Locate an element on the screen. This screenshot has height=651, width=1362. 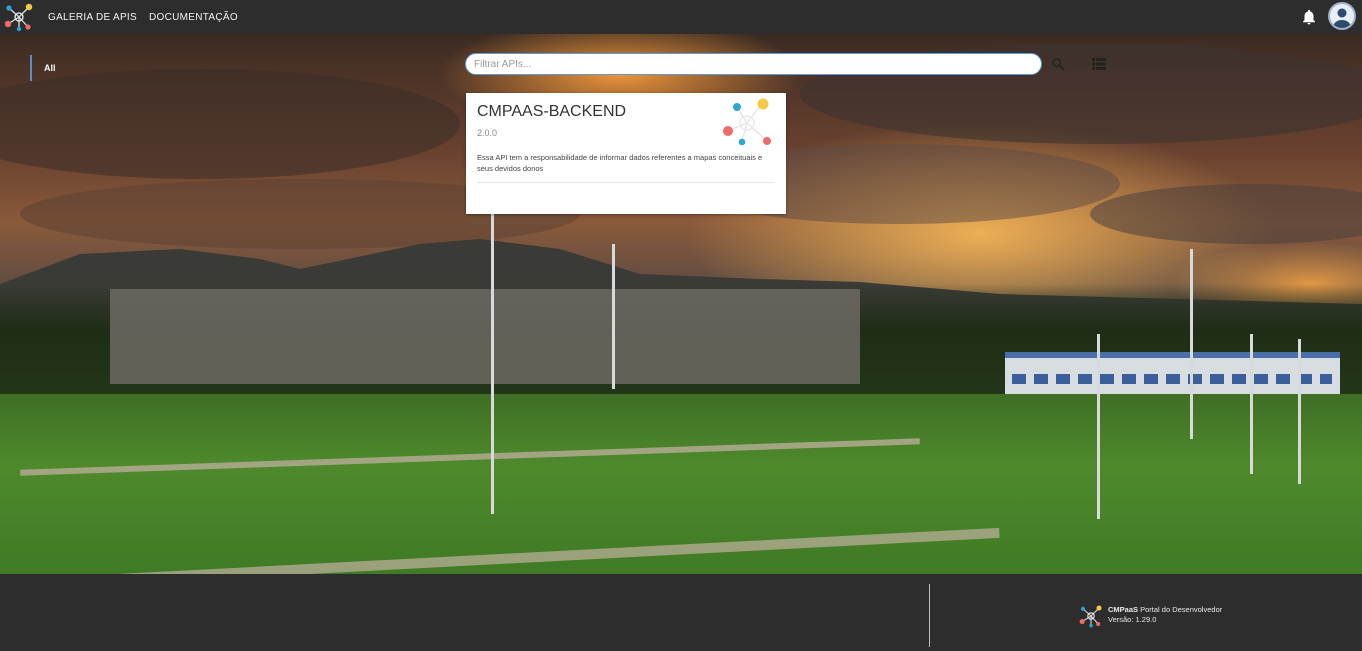
nav-documentacao: DOCUMENTAÇÃO is located at coordinates (193, 17).